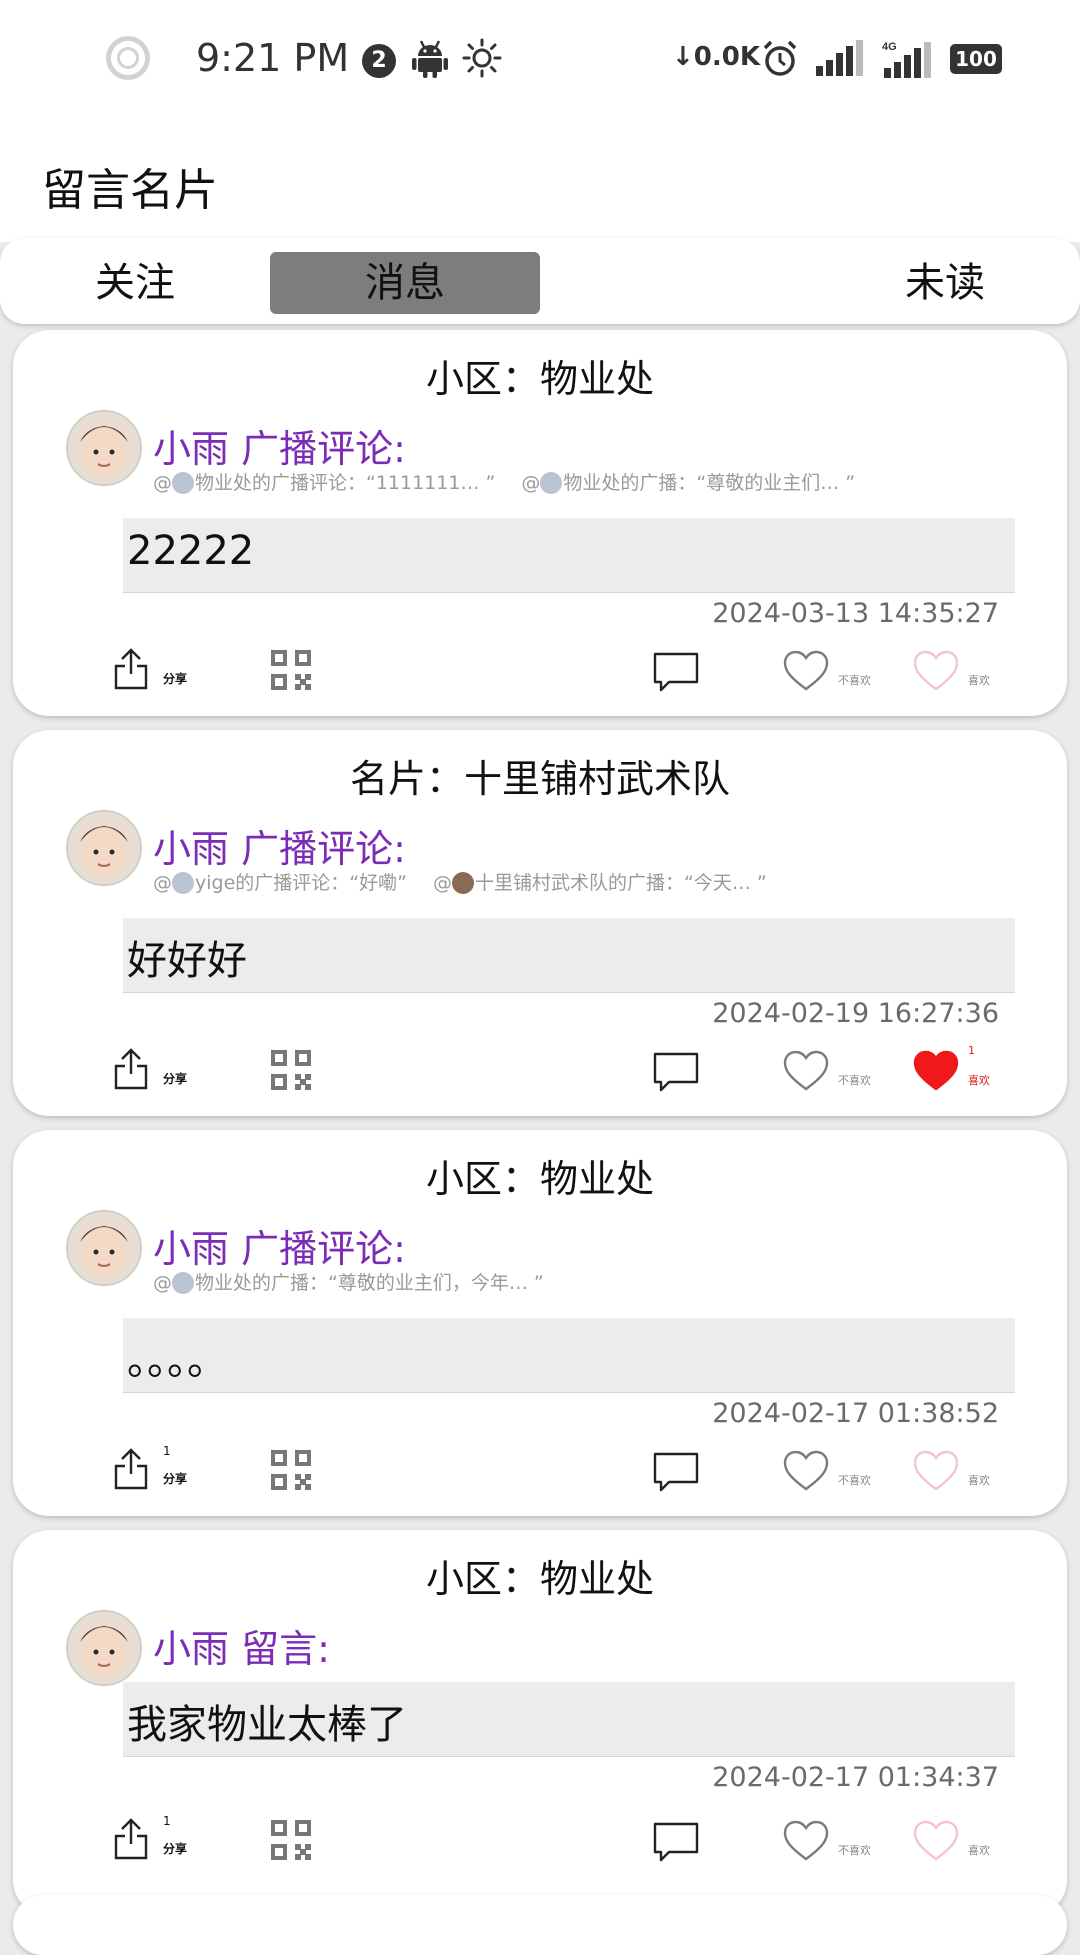 The height and width of the screenshot is (1955, 1080). I want to click on quote-reference: @ 物业处的广播：“尊敬的业主们，今年… ”, so click(348, 1283).